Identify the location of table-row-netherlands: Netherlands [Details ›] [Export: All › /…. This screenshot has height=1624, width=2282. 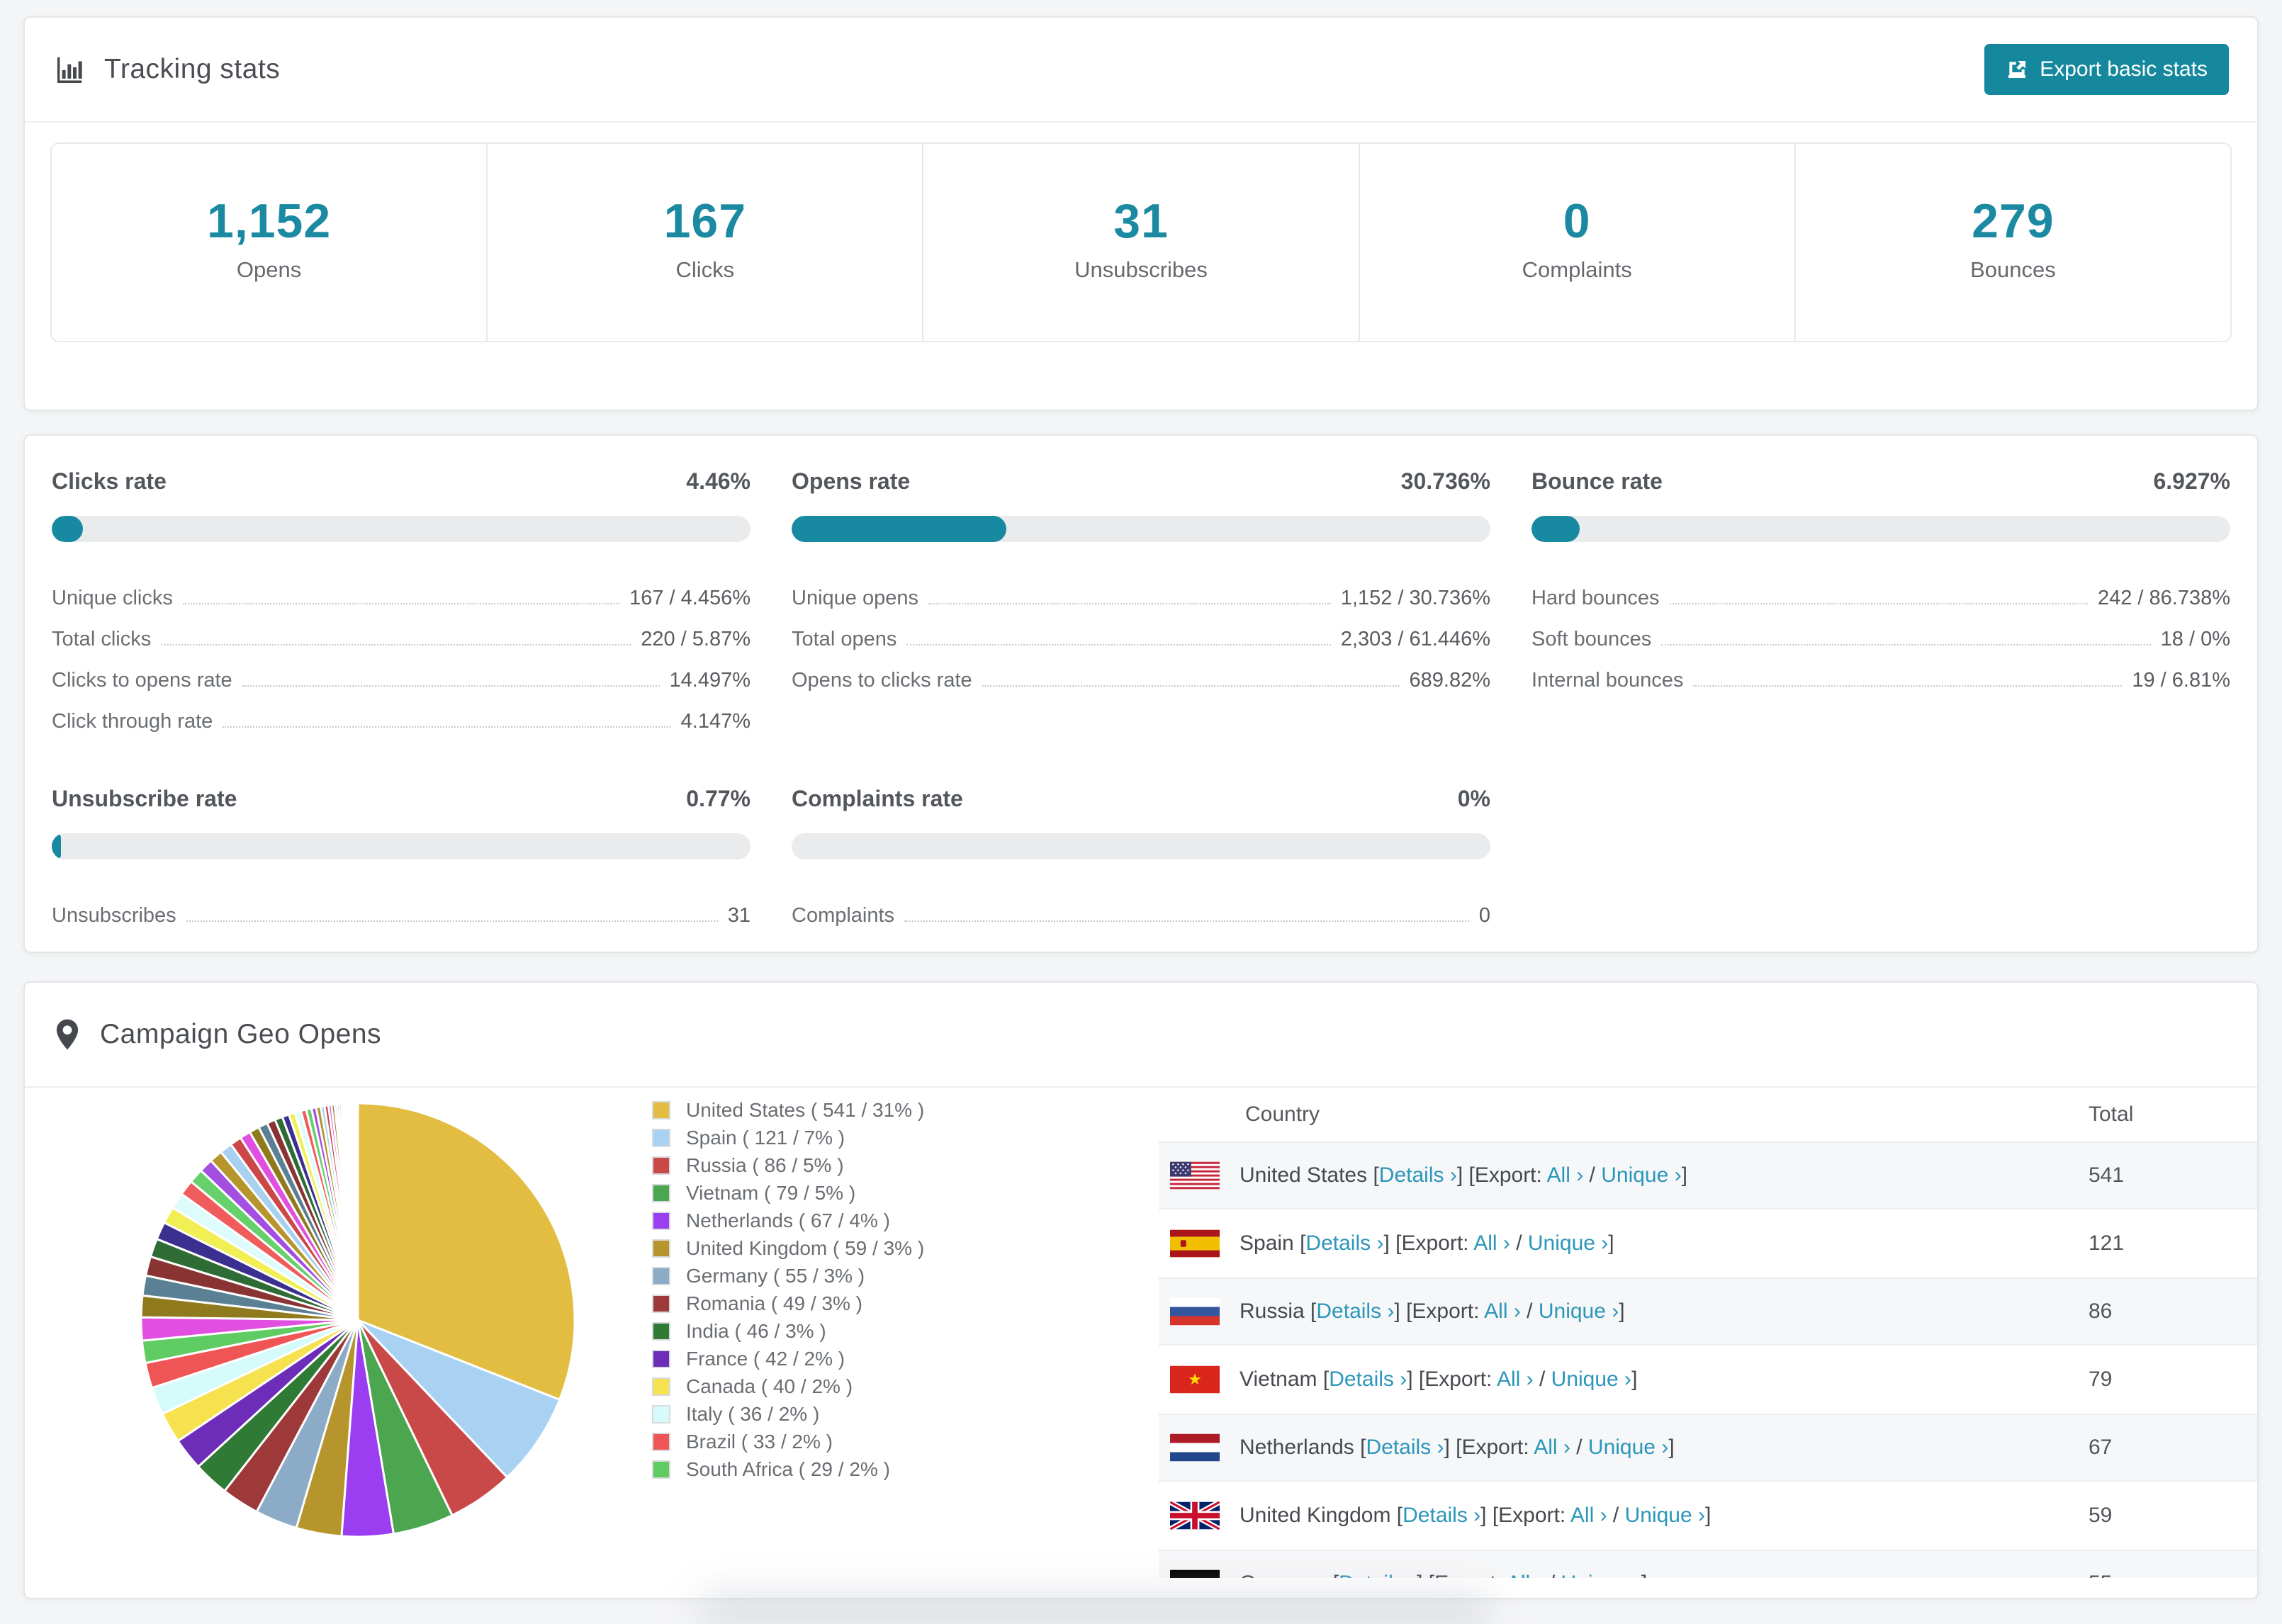
(1708, 1448).